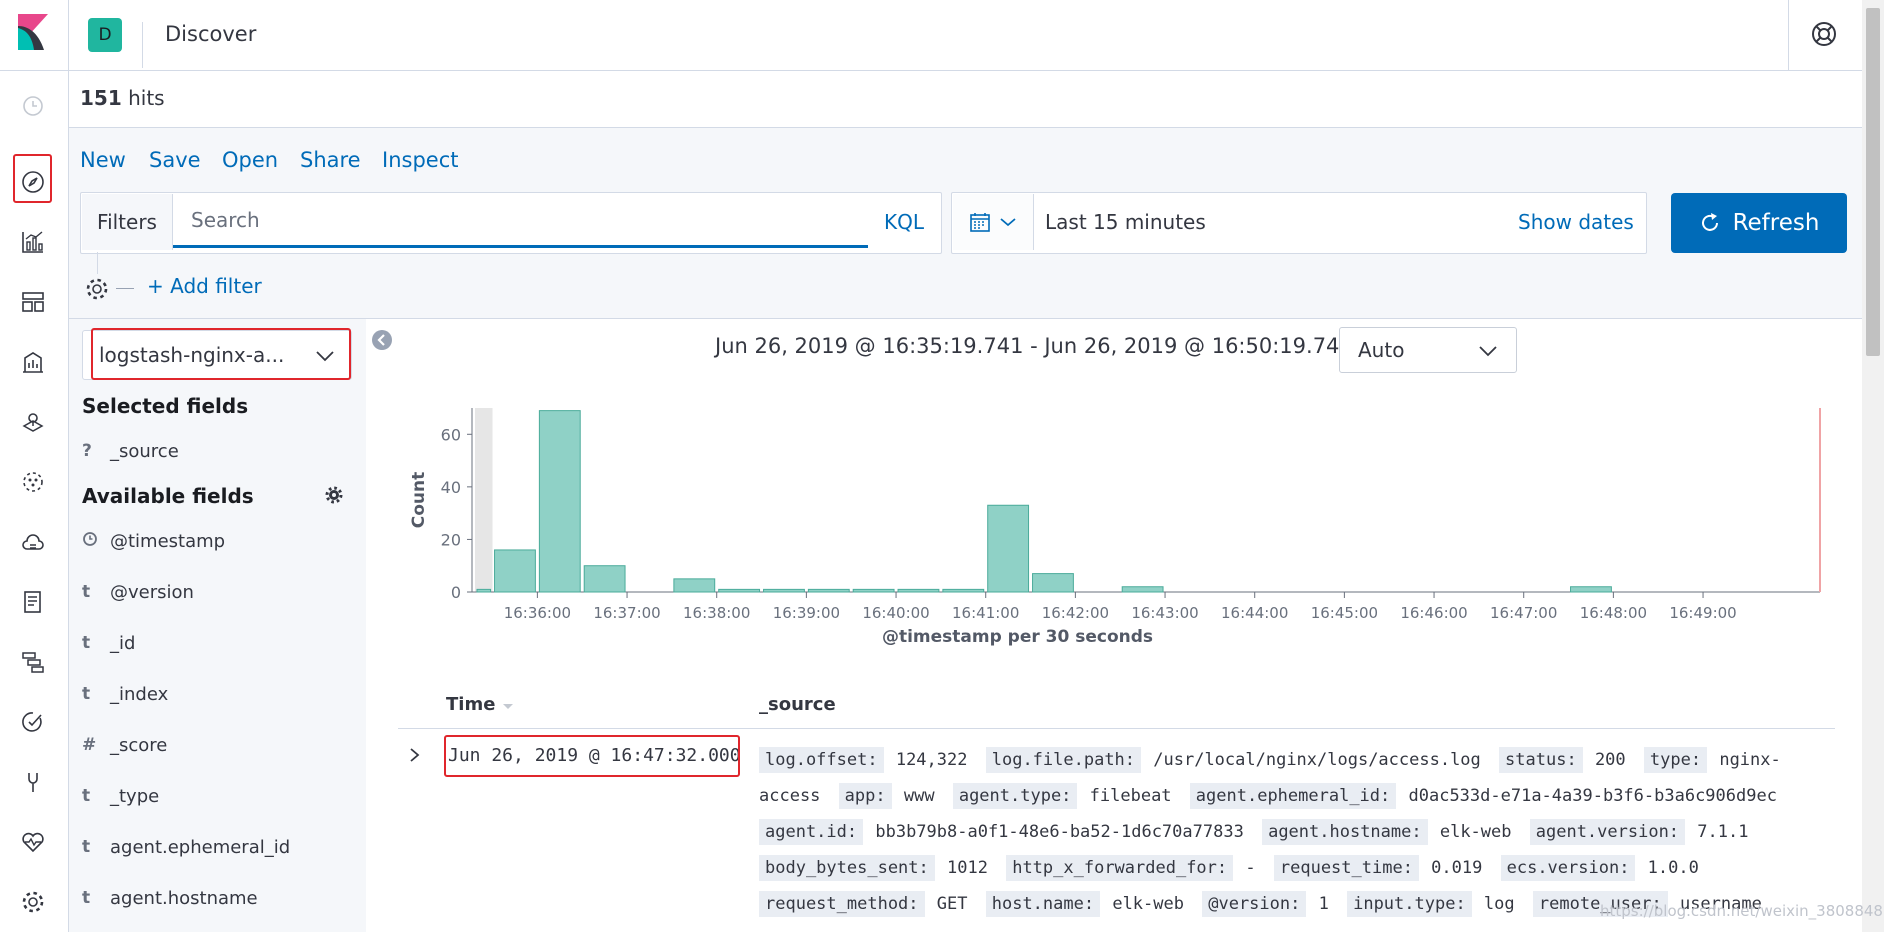  I want to click on time-column-header: Time, so click(480, 704).